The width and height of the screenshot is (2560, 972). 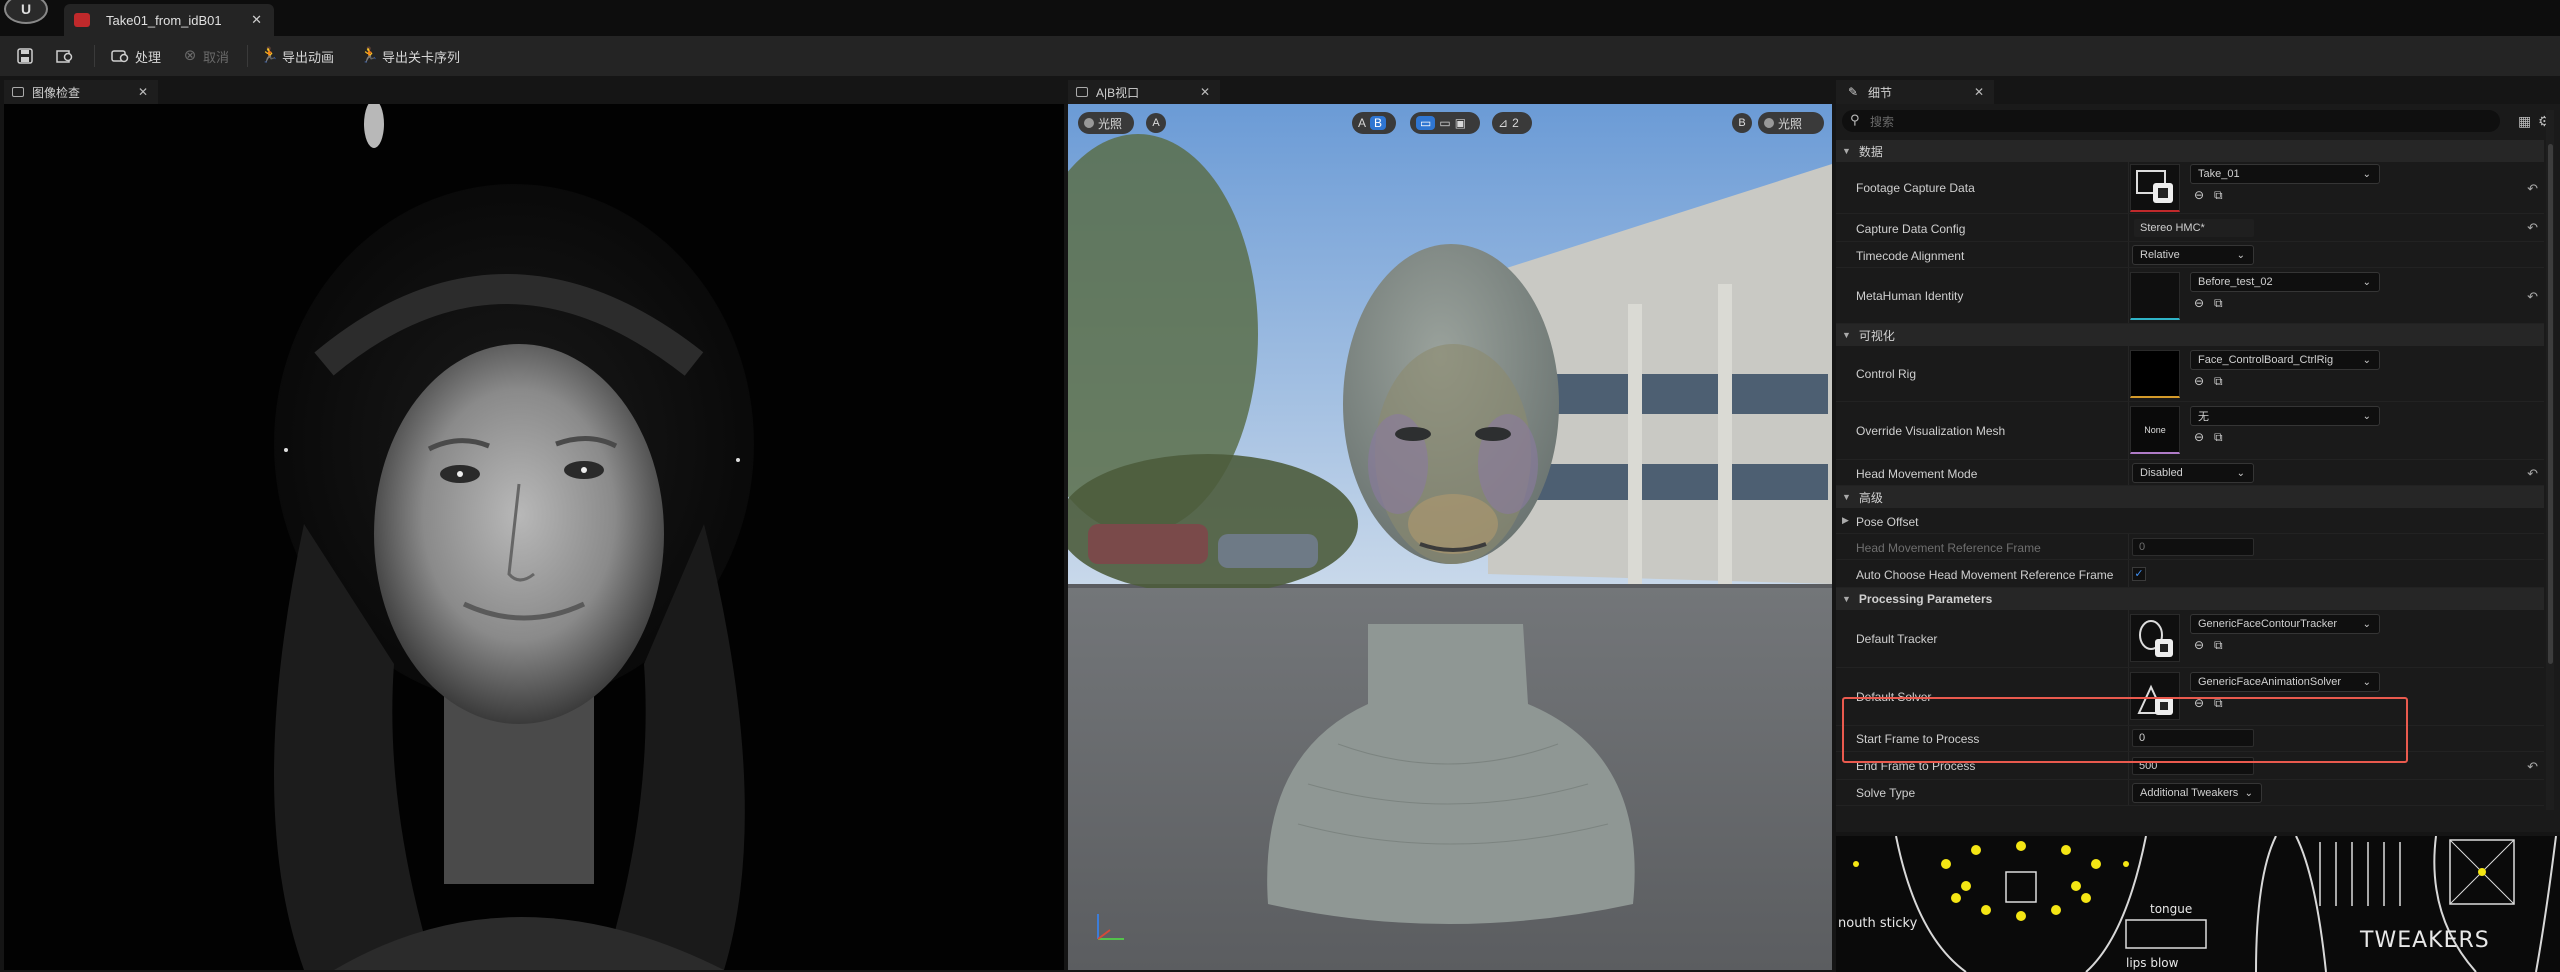 What do you see at coordinates (1512, 123) in the screenshot?
I see `depth-toggle: ⊿ 2` at bounding box center [1512, 123].